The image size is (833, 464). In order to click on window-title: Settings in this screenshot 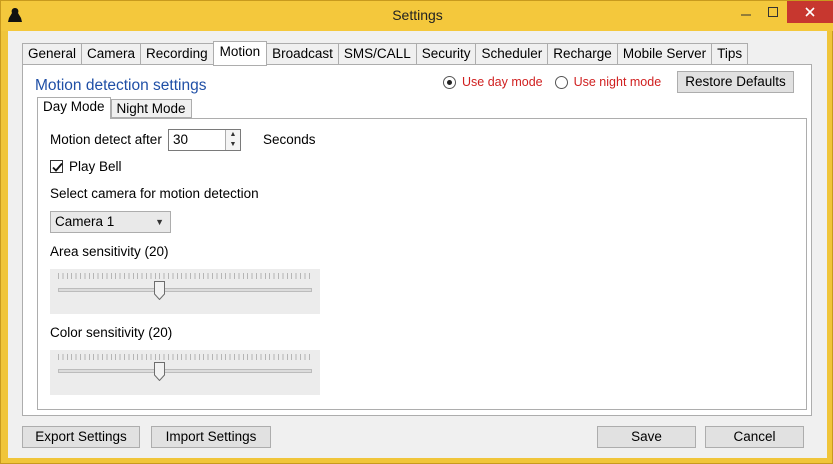, I will do `click(417, 15)`.